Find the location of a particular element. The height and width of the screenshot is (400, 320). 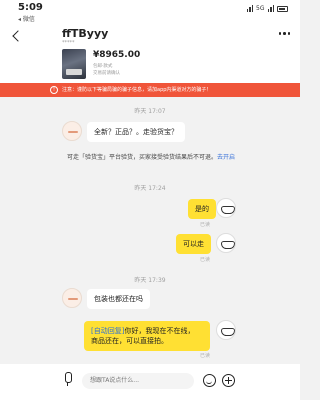

message-bubble-seller: 可以走 is located at coordinates (193, 244).